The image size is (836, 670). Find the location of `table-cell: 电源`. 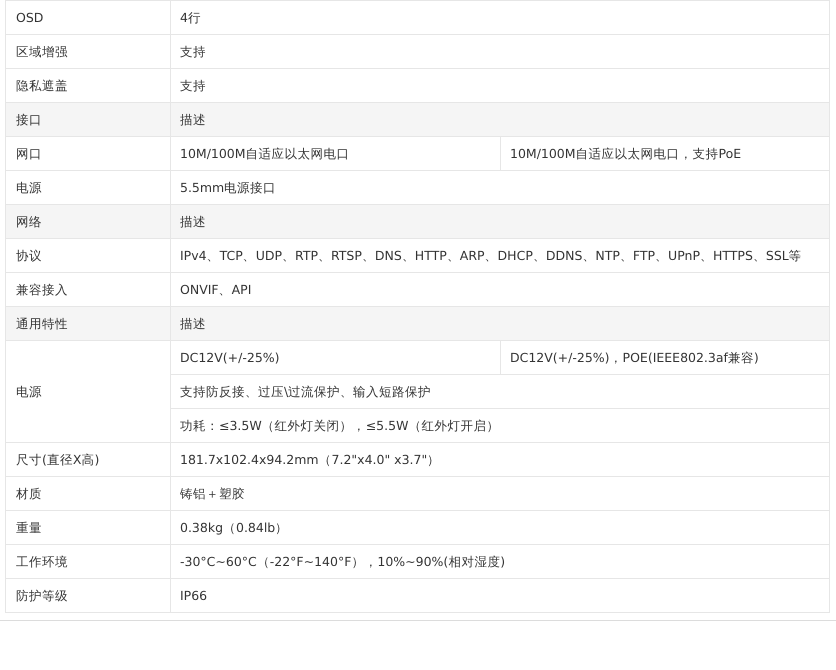

table-cell: 电源 is located at coordinates (88, 391).